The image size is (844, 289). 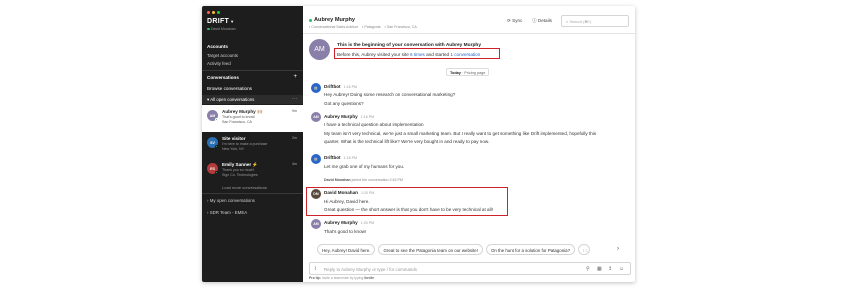 What do you see at coordinates (599, 269) in the screenshot?
I see `calendar-icon: ▦` at bounding box center [599, 269].